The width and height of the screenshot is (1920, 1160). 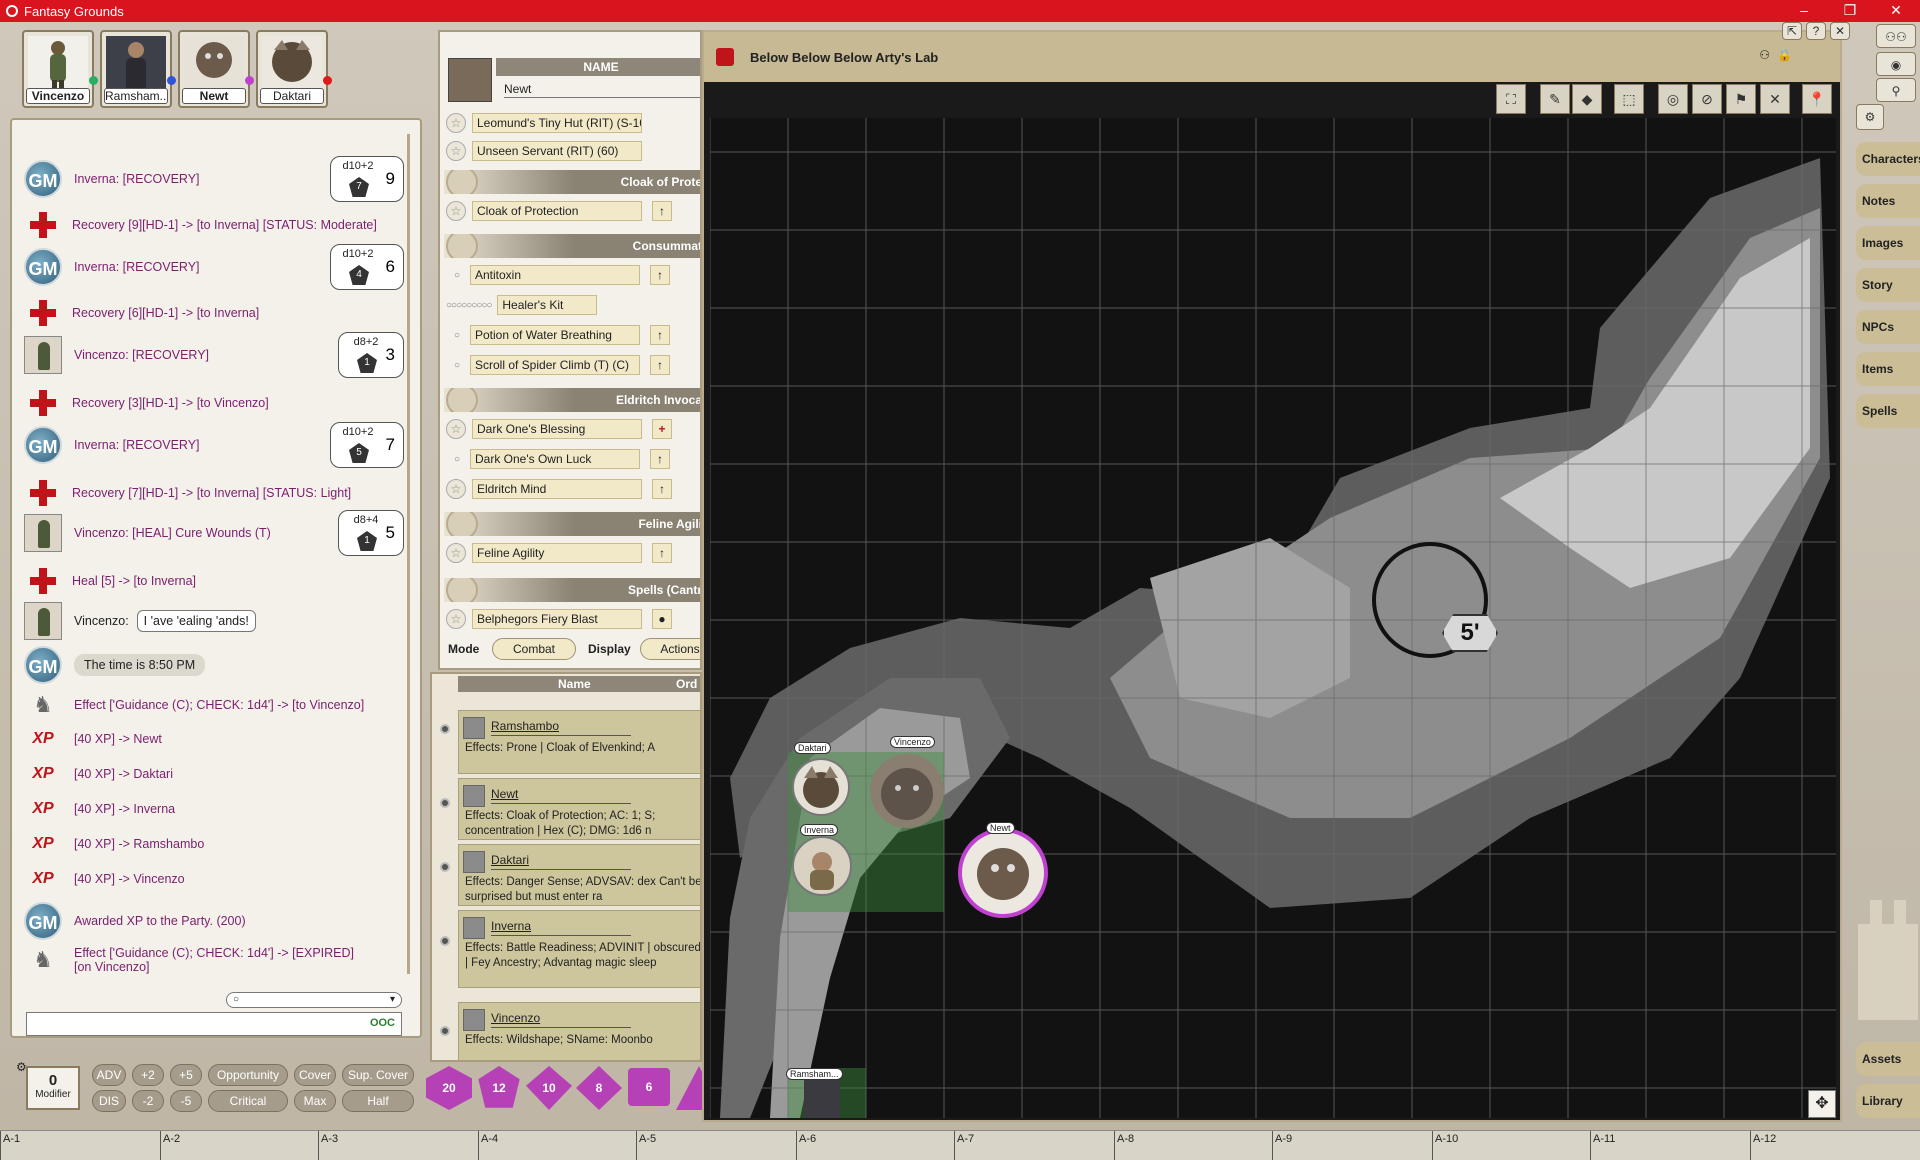 I want to click on world-icon: ◉, so click(x=1896, y=64).